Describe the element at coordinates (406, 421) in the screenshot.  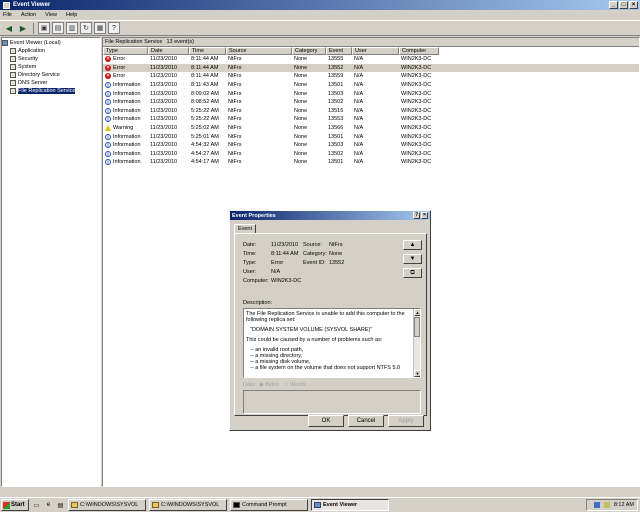
I see `apply-button: Apply` at that location.